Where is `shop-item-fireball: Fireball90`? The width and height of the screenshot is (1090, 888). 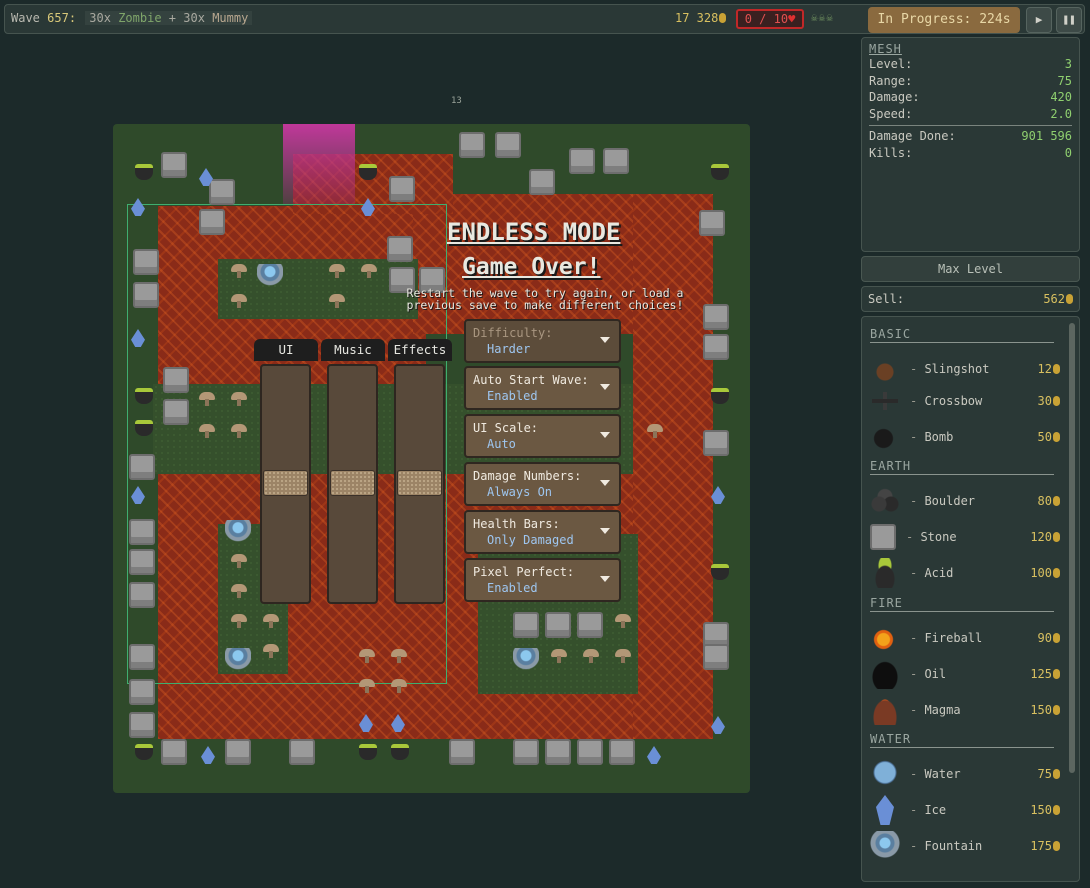
shop-item-fireball: Fireball90 is located at coordinates (965, 638).